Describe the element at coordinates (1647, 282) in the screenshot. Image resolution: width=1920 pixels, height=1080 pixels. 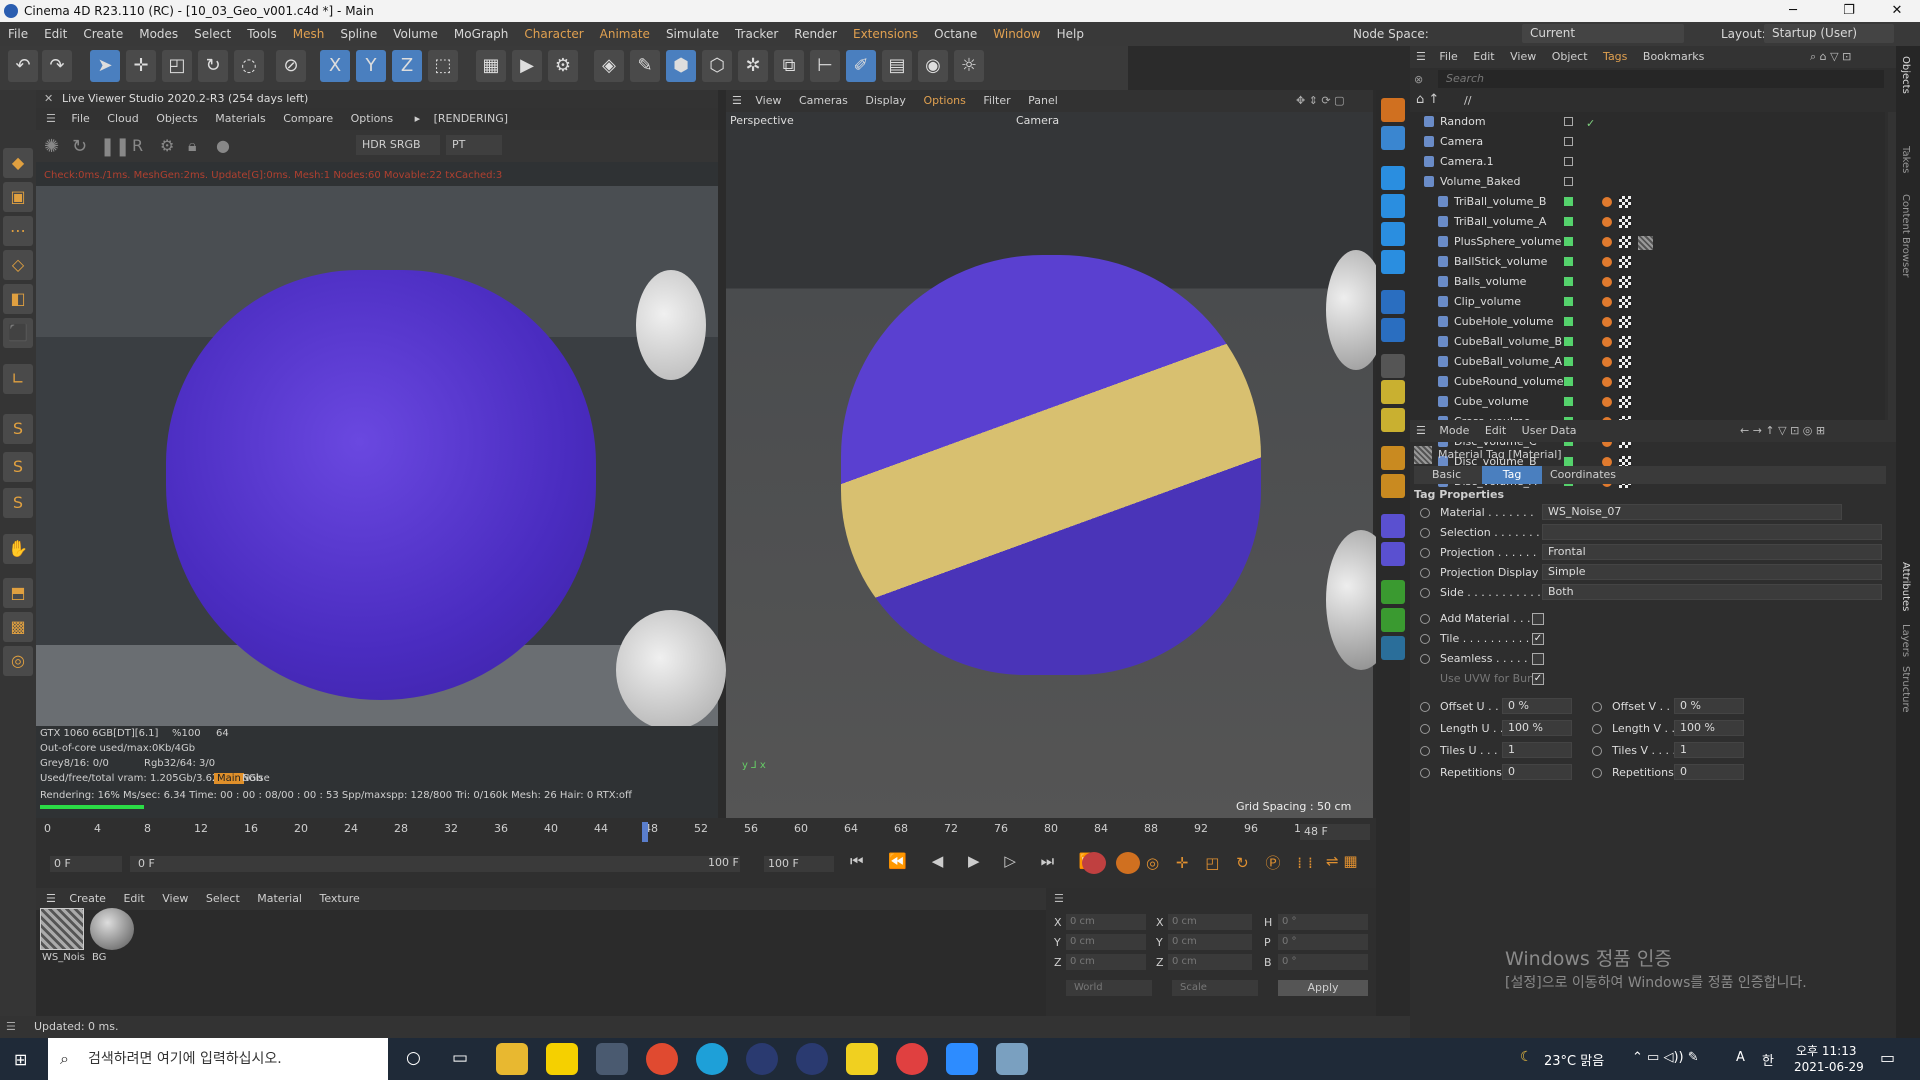
I see `object-row: Balls_volume` at that location.